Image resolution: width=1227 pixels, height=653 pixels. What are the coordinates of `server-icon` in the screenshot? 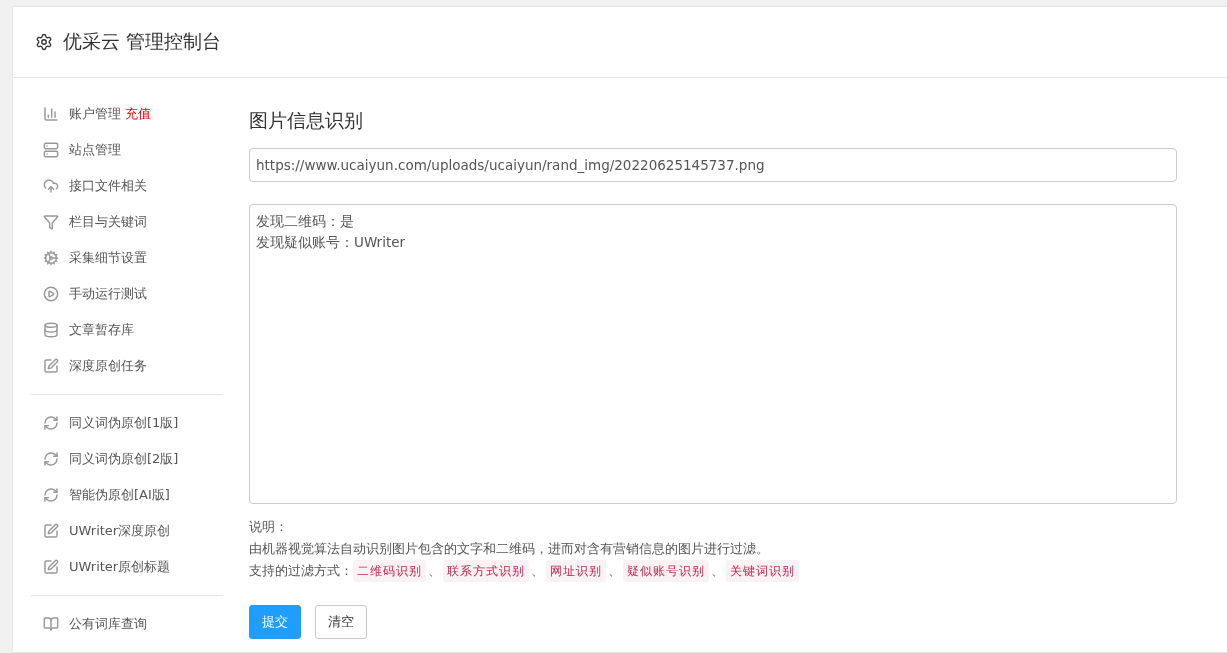 It's located at (51, 150).